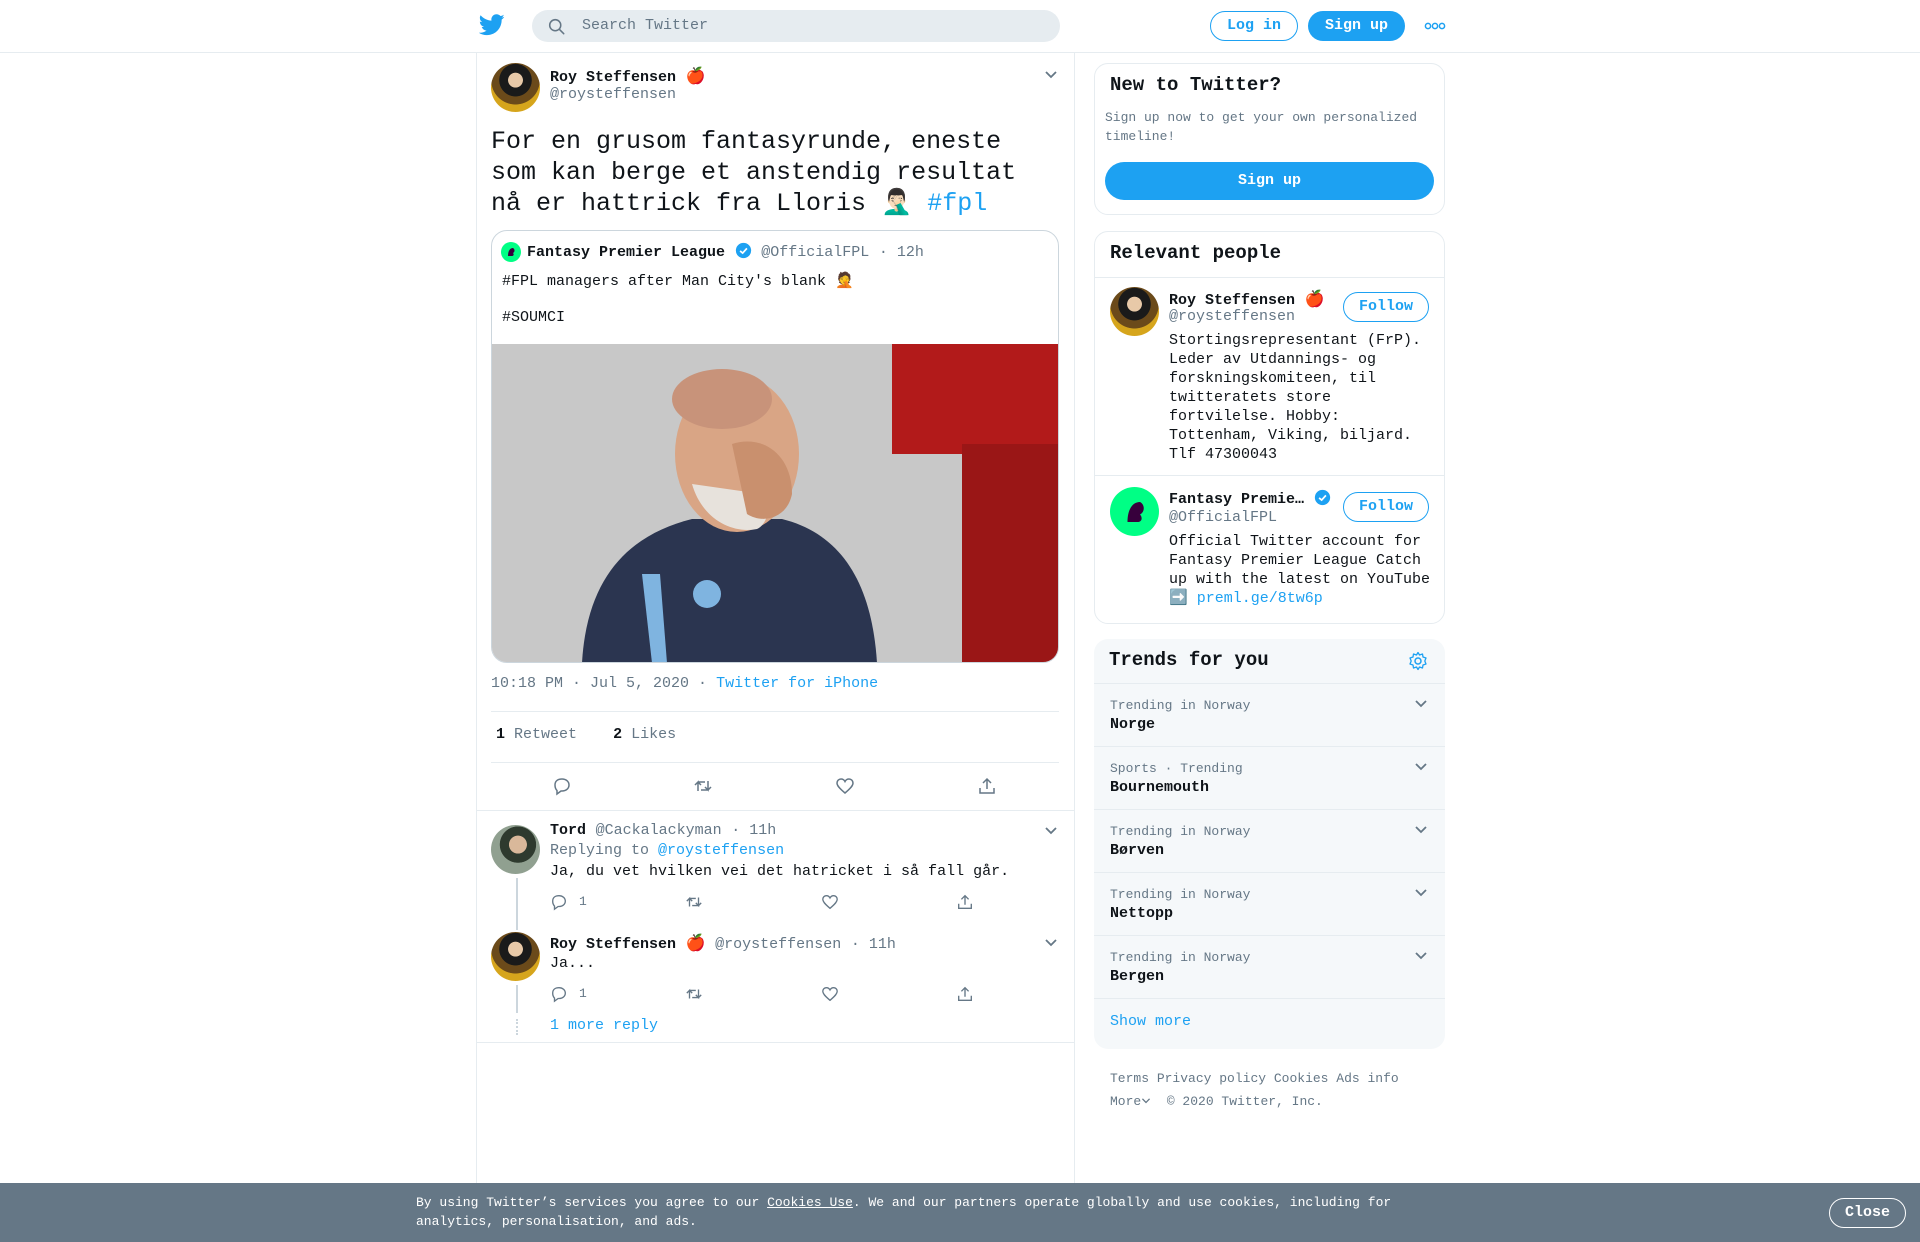 This screenshot has height=1242, width=1920. Describe the element at coordinates (1137, 976) in the screenshot. I see `trend-name: Bergen` at that location.